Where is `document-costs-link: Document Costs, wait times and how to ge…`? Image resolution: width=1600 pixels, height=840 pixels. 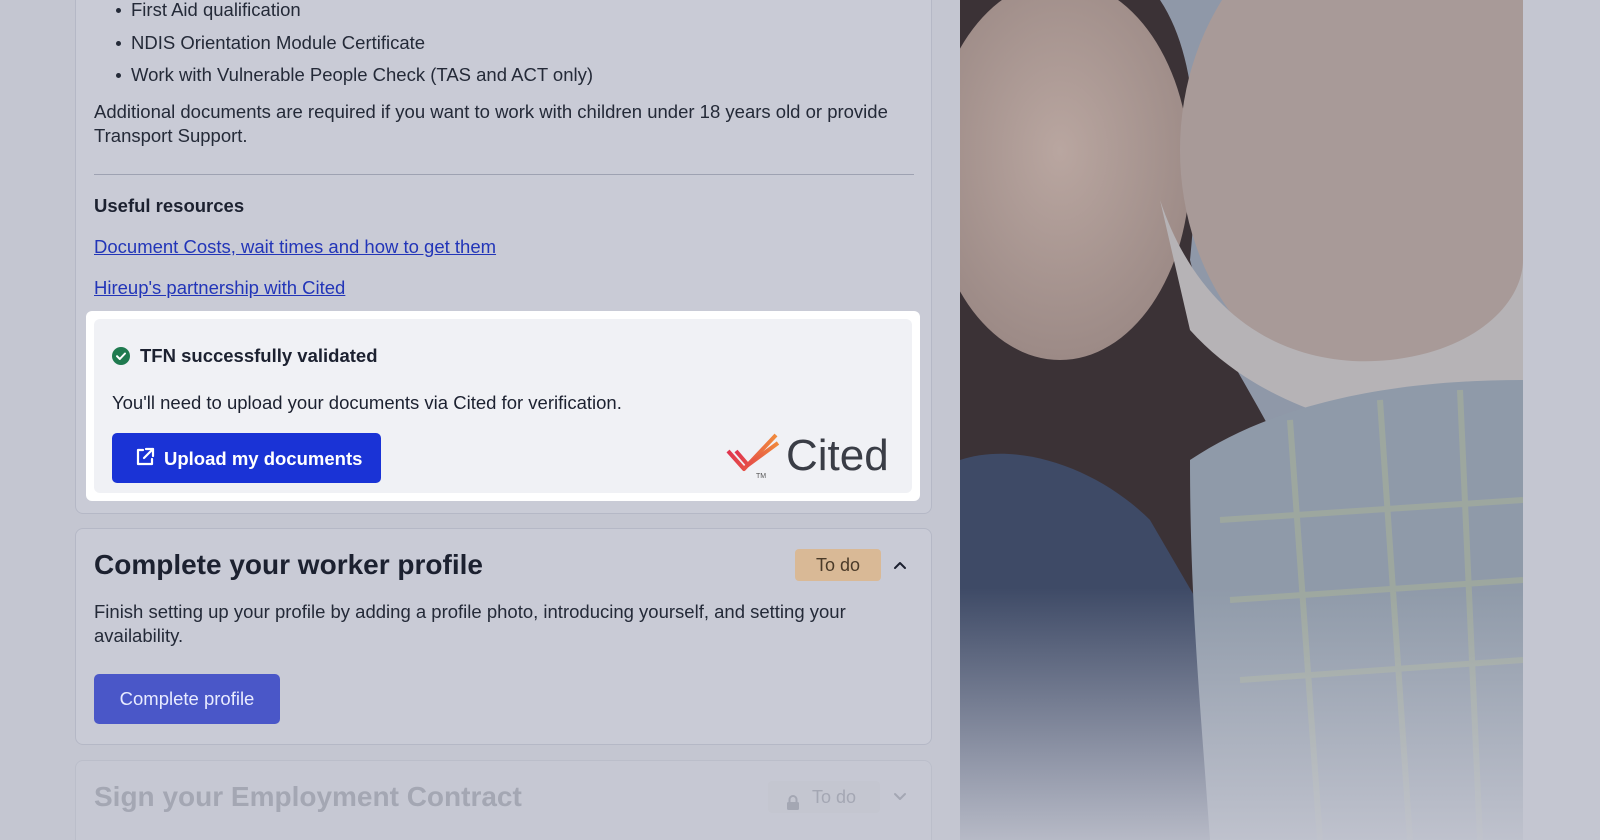
document-costs-link: Document Costs, wait times and how to ge… is located at coordinates (295, 247).